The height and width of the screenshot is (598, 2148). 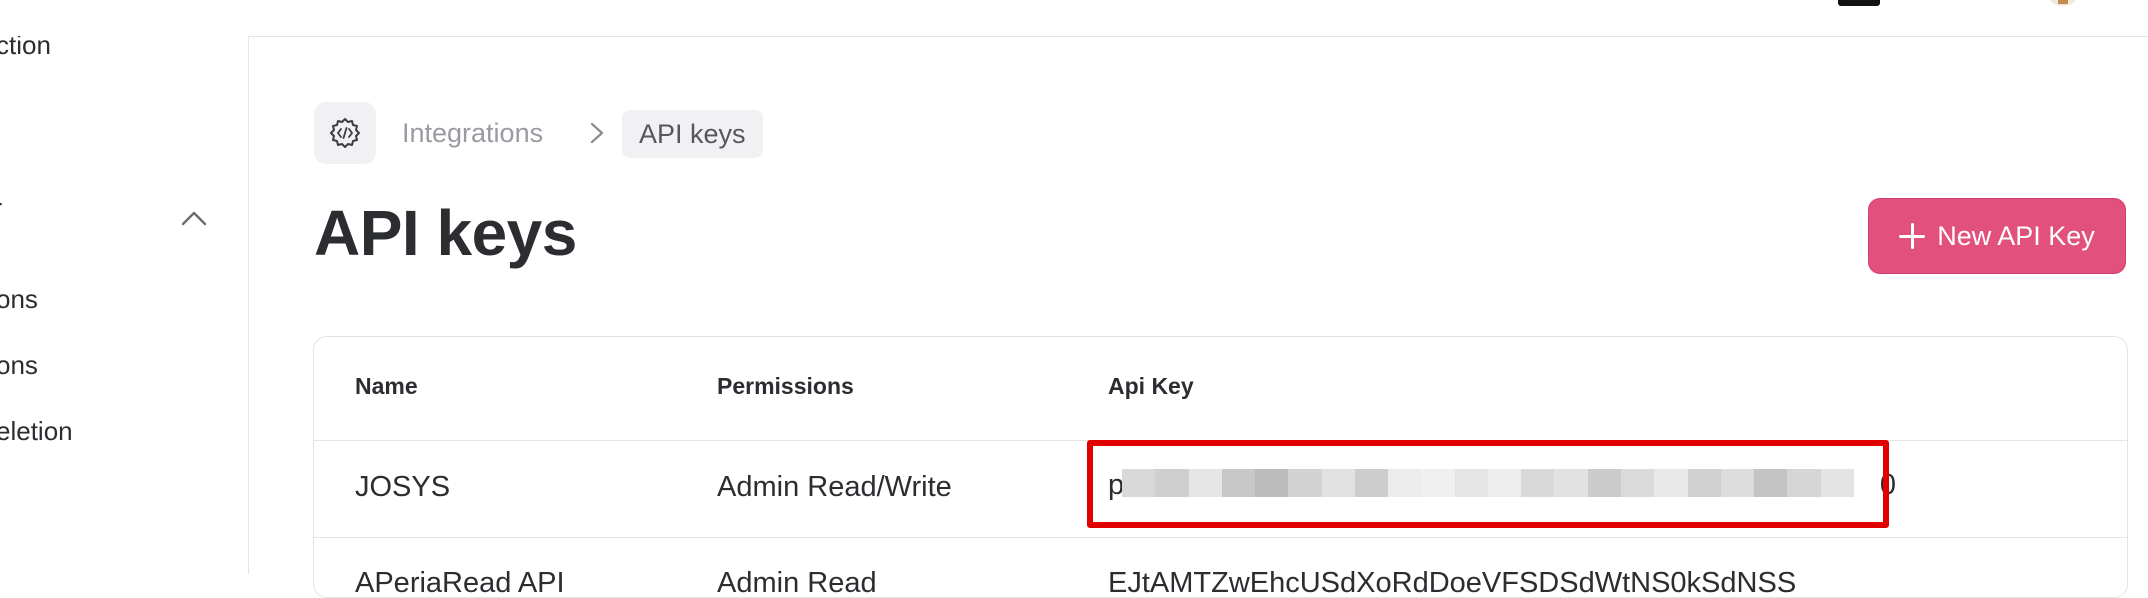 I want to click on row-1-permissions: Admin Read/Write, so click(x=834, y=487).